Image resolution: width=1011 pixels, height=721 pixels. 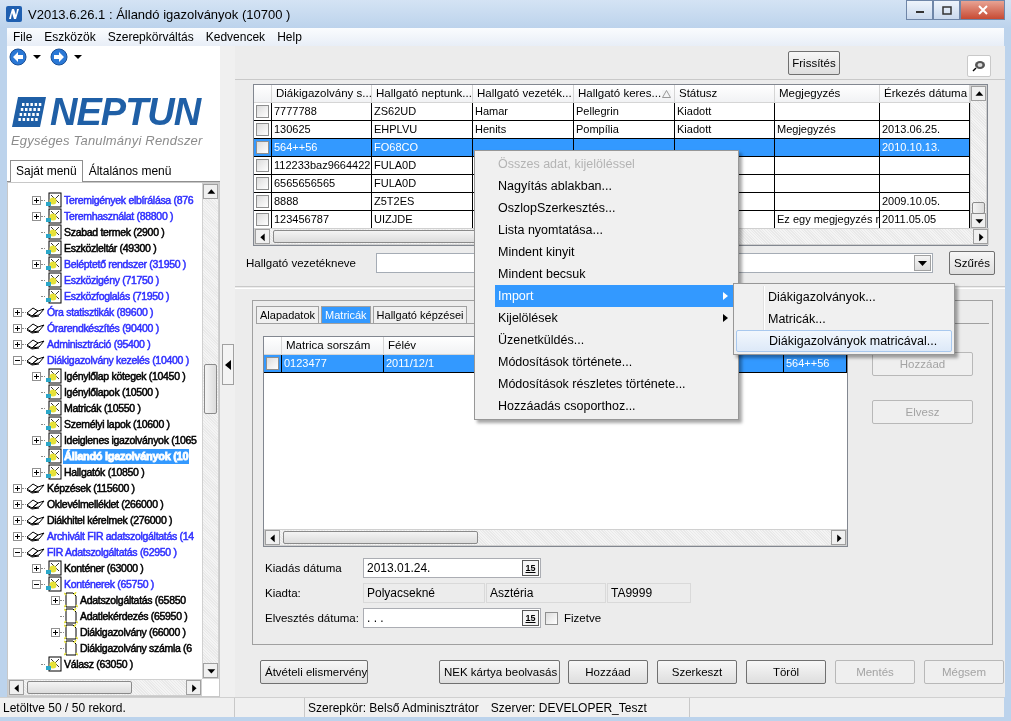 I want to click on status-text: Szerver: DEVELOPER_Teszt, so click(x=568, y=708).